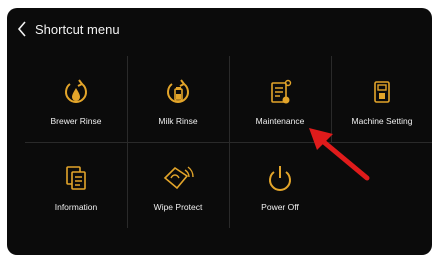 The height and width of the screenshot is (261, 439). Describe the element at coordinates (339, 154) in the screenshot. I see `annotation-arrow-icon` at that location.